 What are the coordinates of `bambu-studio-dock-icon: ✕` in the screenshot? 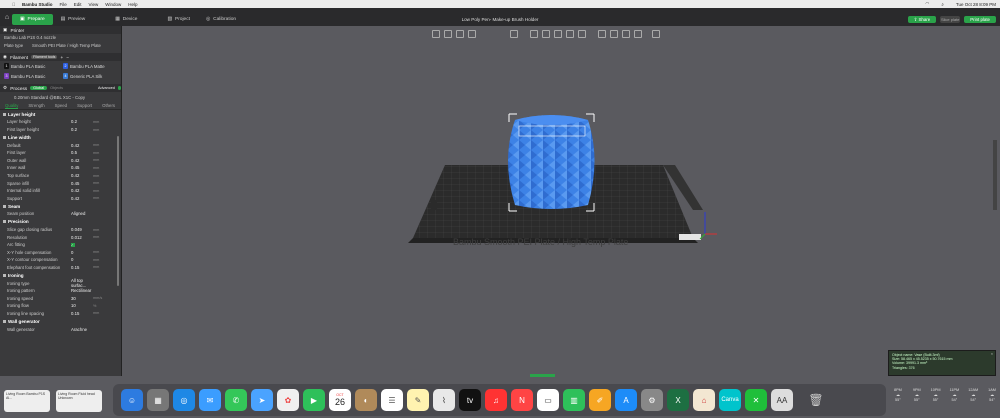 It's located at (756, 400).